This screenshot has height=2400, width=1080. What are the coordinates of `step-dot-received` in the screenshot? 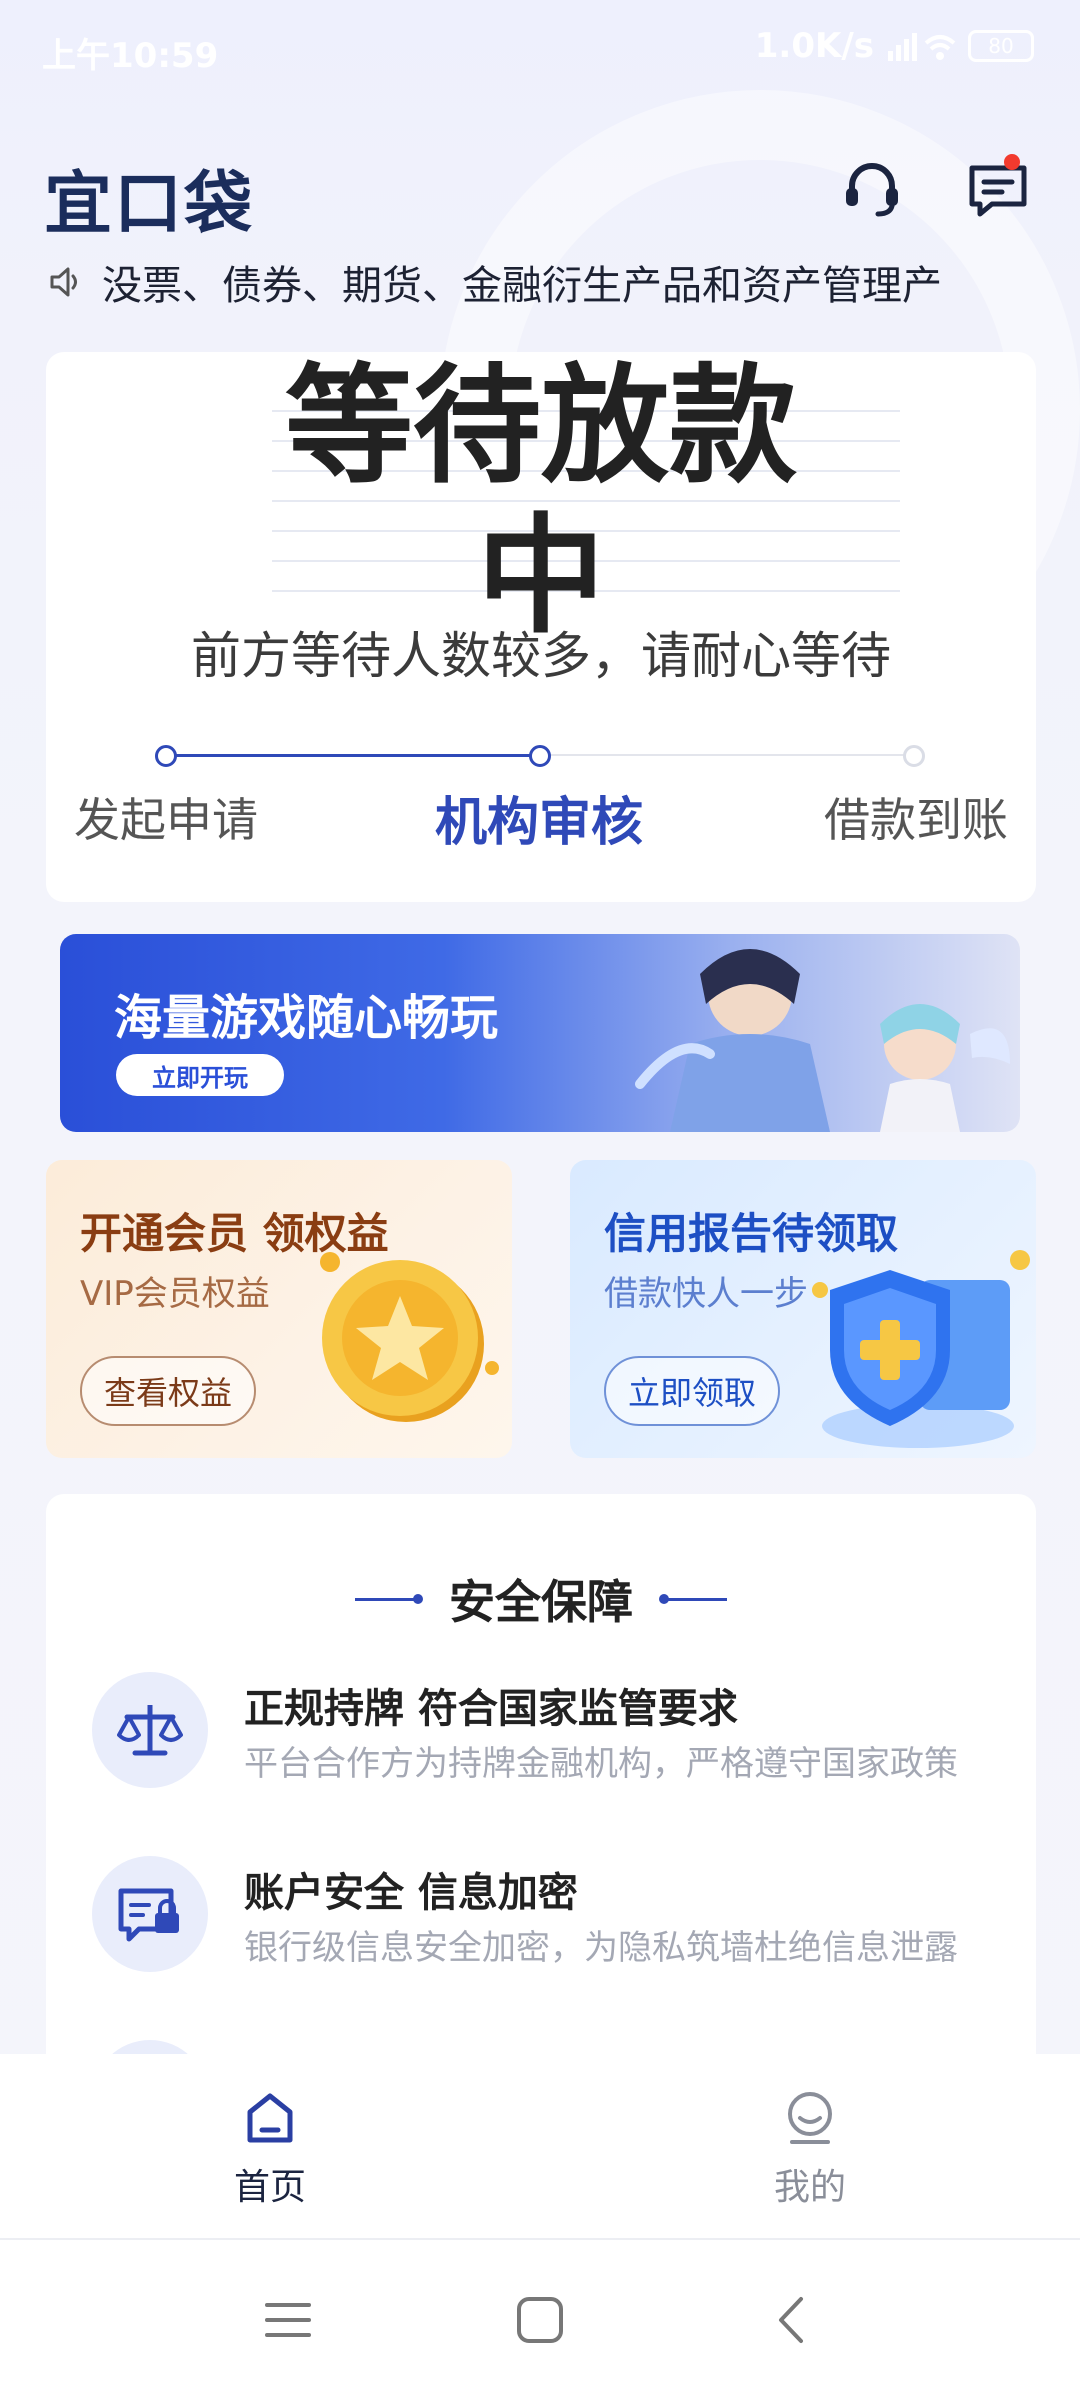 It's located at (914, 756).